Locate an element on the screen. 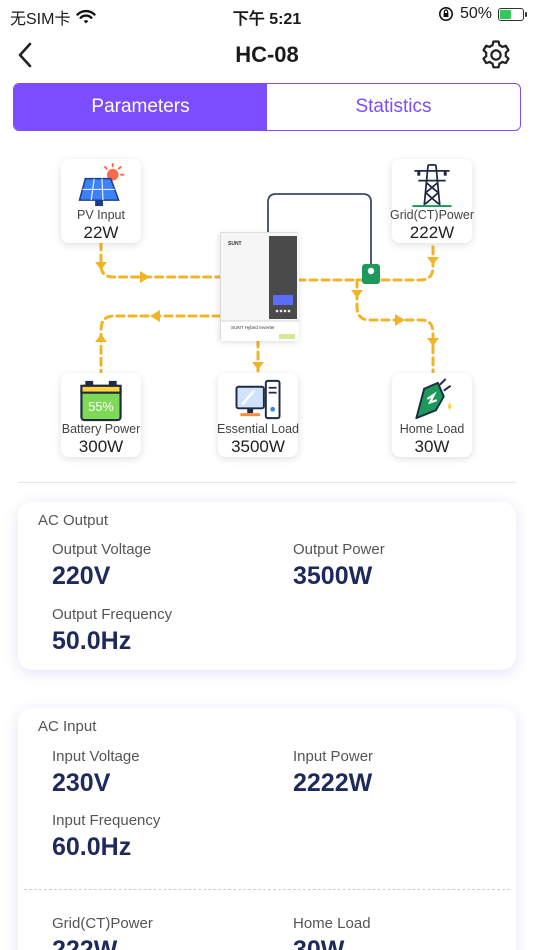 This screenshot has height=950, width=534. output-frequency-label: Output Frequency is located at coordinates (112, 614).